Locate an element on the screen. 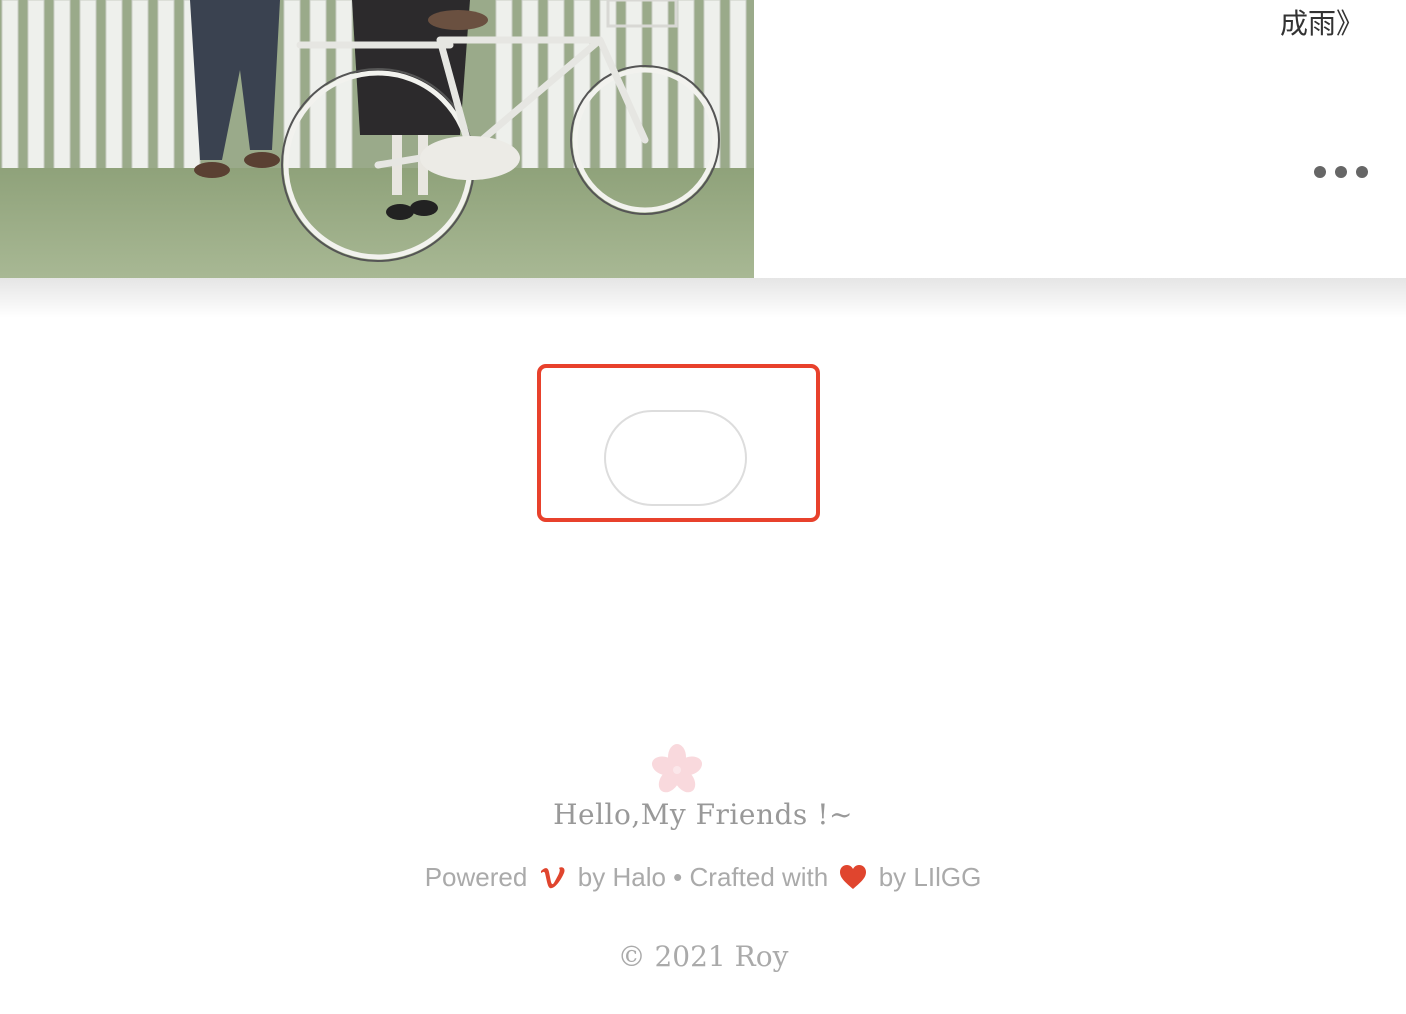 This screenshot has height=1014, width=1406. more-options-button is located at coordinates (1341, 172).